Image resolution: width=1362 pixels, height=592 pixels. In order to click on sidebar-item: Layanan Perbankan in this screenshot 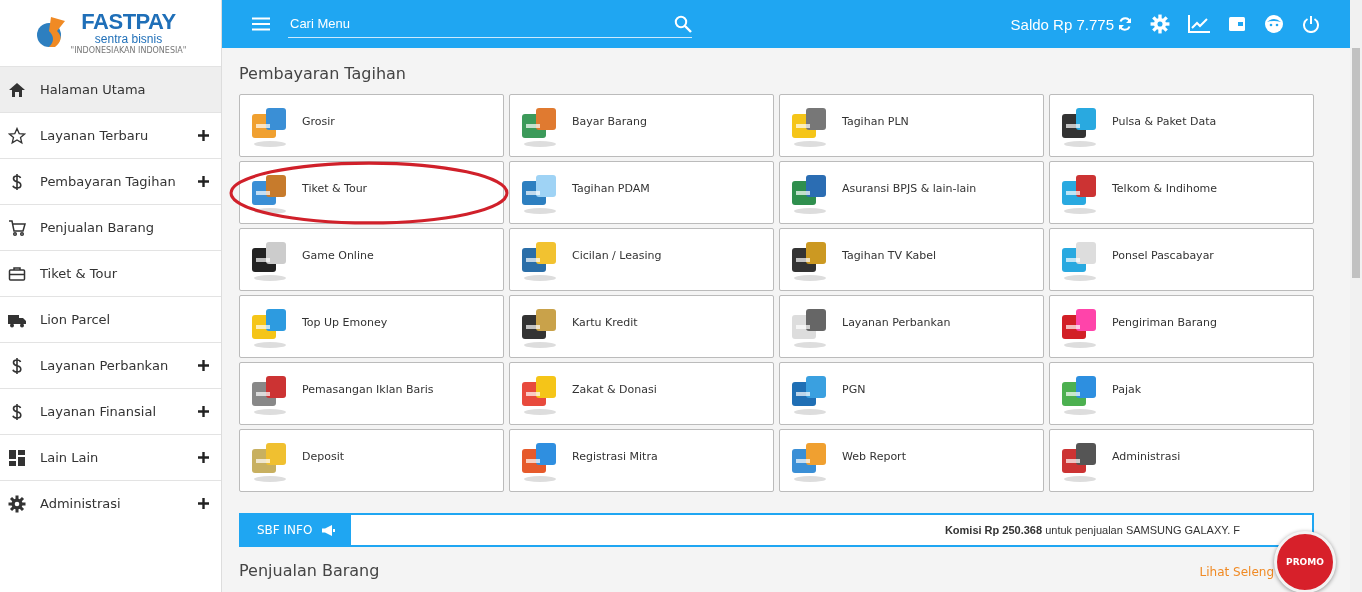, I will do `click(110, 365)`.